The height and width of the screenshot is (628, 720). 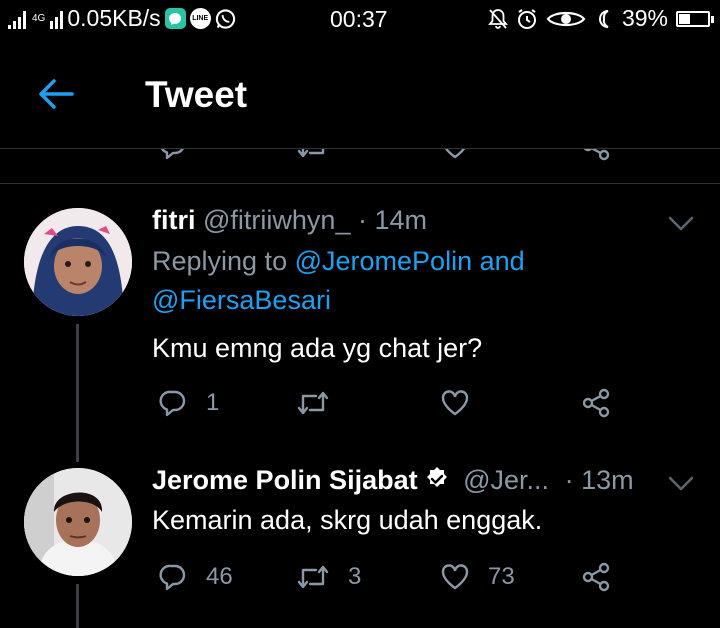 I want to click on author-handle: @fitriiwhyn_, so click(x=276, y=220).